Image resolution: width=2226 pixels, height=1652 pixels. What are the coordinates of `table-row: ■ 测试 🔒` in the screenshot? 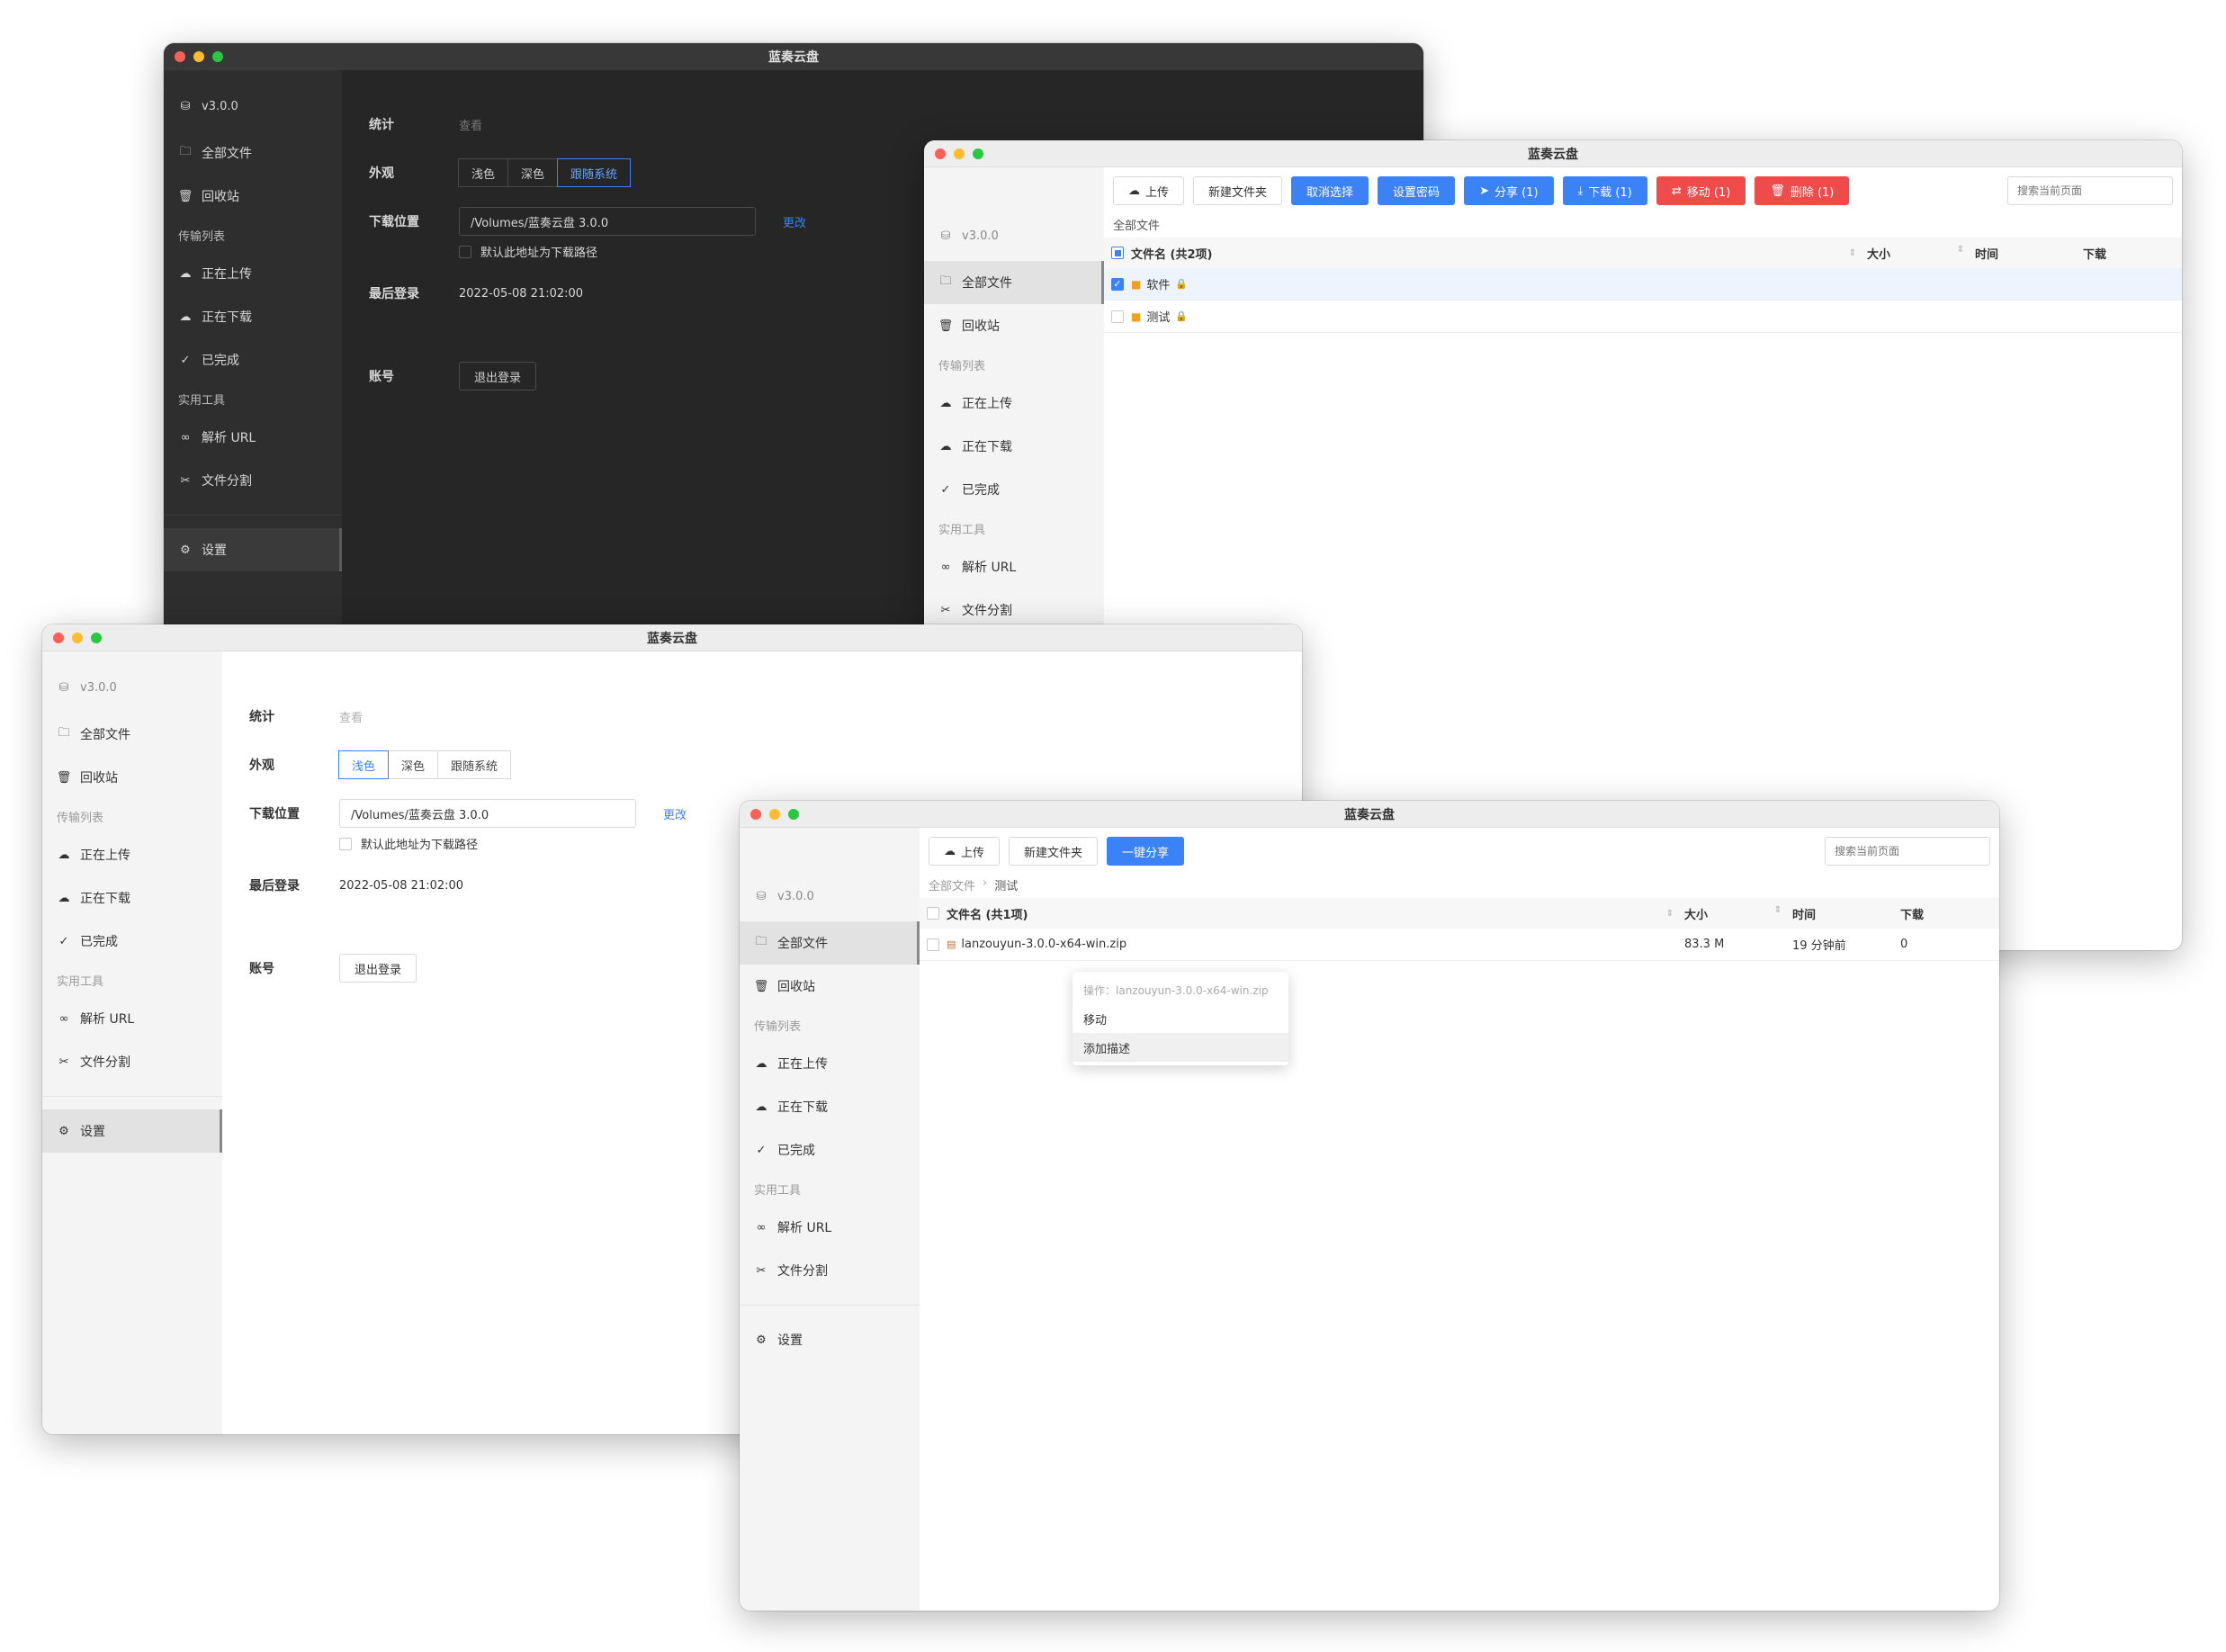 It's located at (1643, 317).